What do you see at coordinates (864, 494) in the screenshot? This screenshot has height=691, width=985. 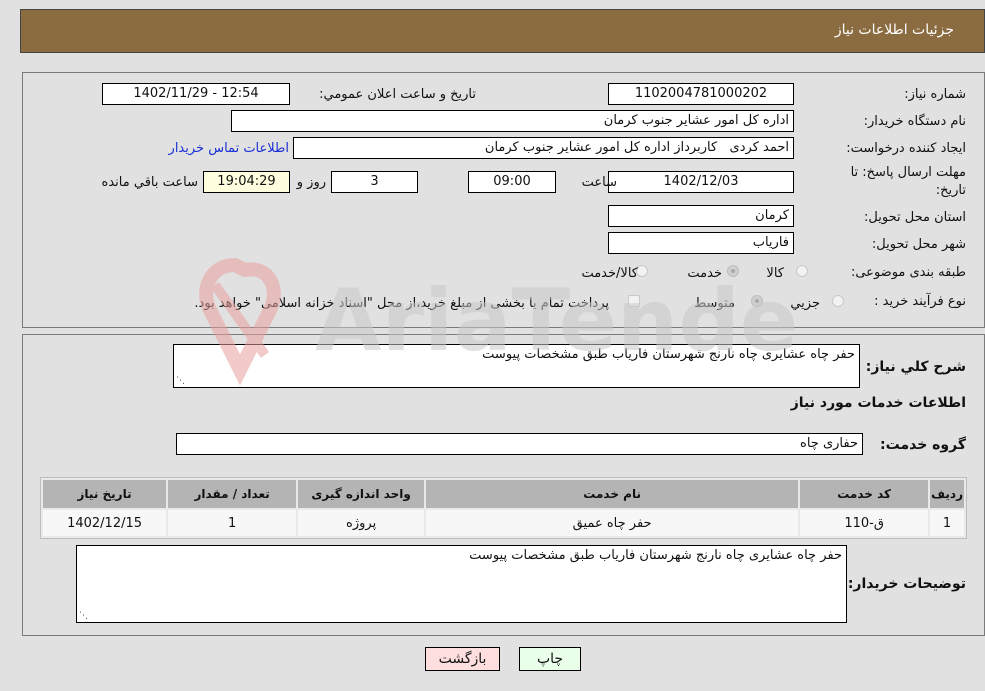 I see `col-header-service-code: کد خدمت` at bounding box center [864, 494].